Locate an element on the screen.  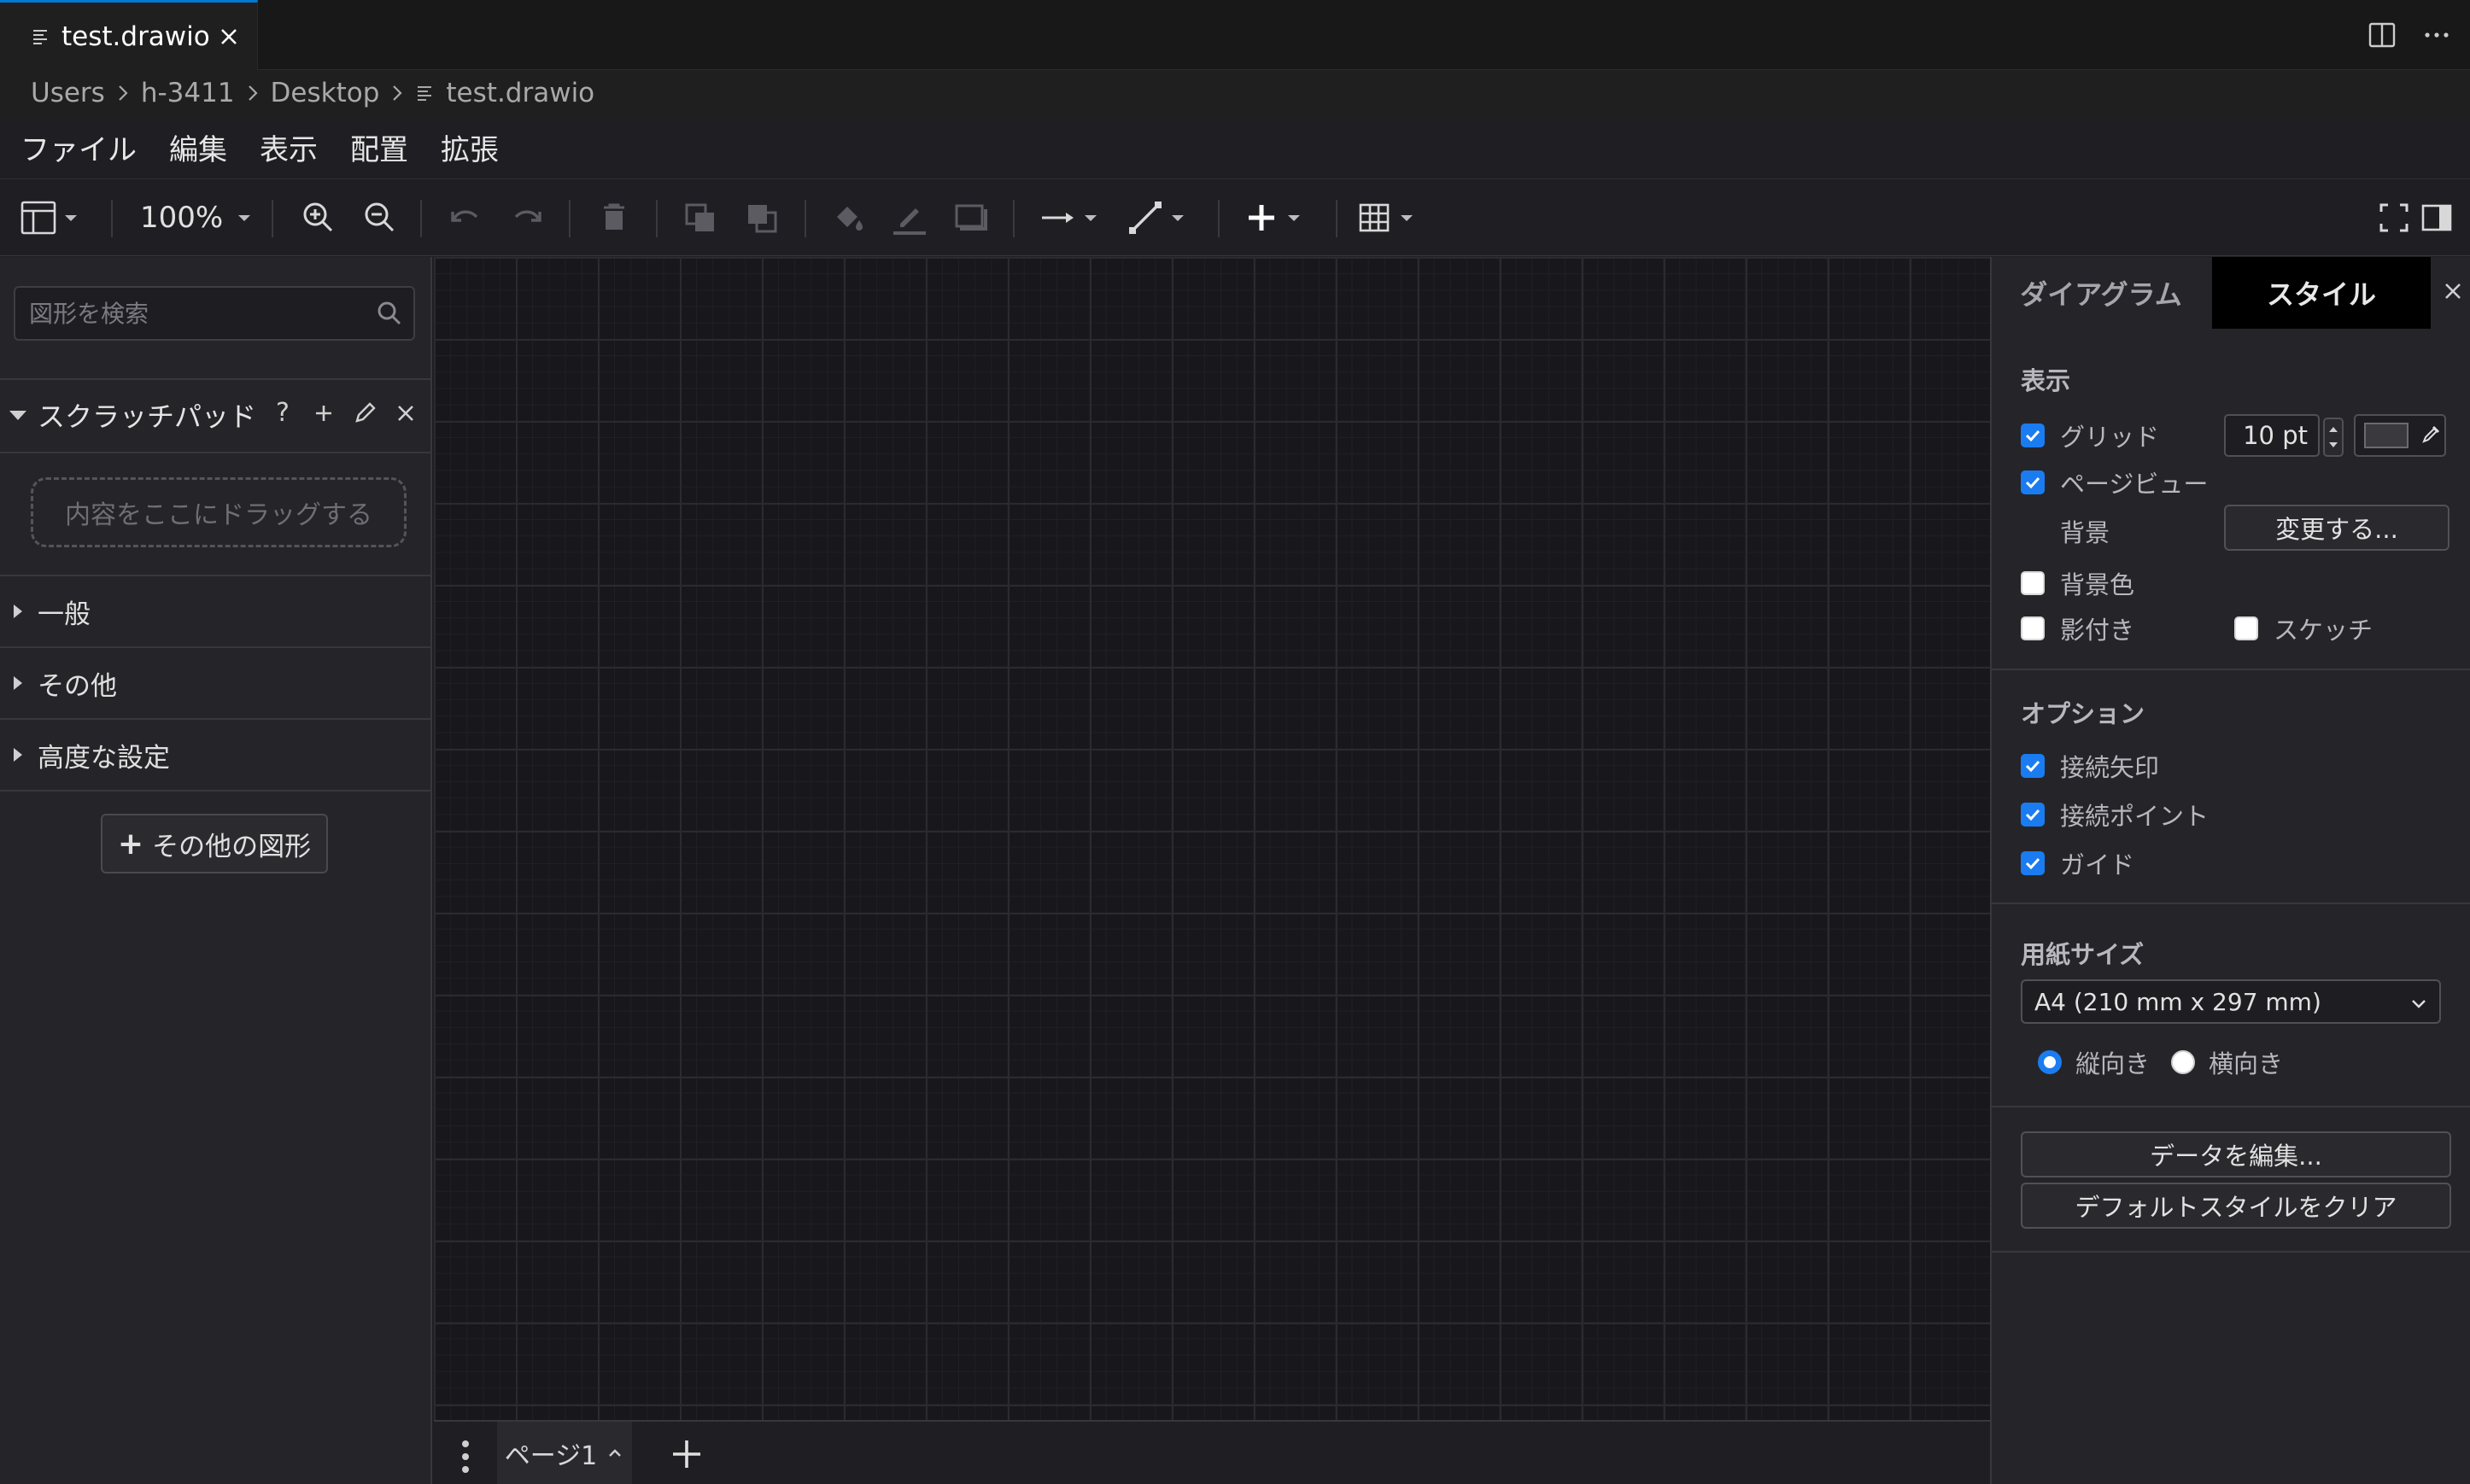
shape-search is located at coordinates (214, 314).